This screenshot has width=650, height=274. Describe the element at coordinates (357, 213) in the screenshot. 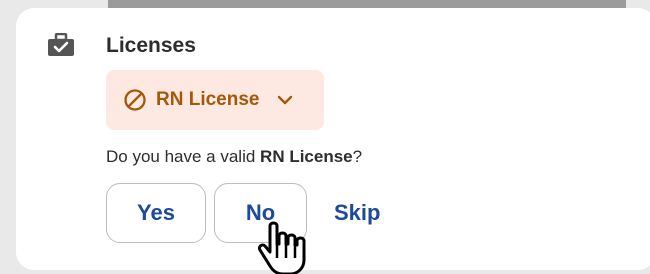

I see `skip-button: Skip` at that location.